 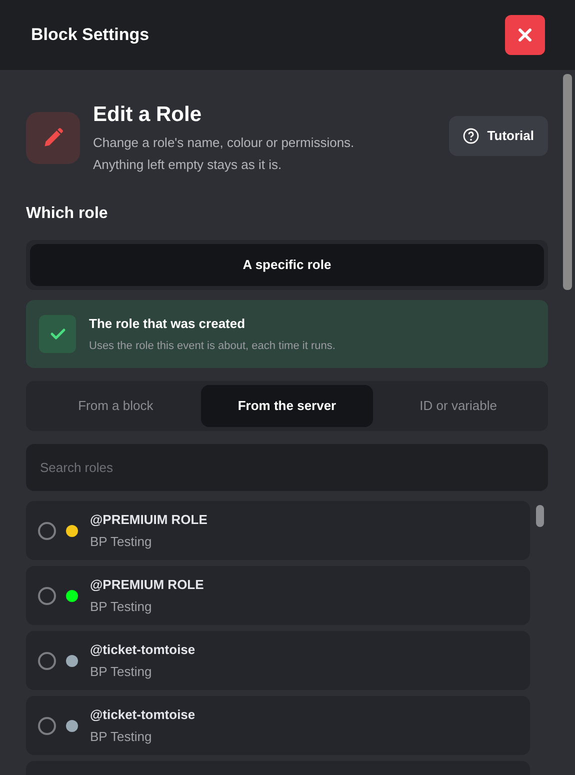 I want to click on close-icon, so click(x=525, y=35).